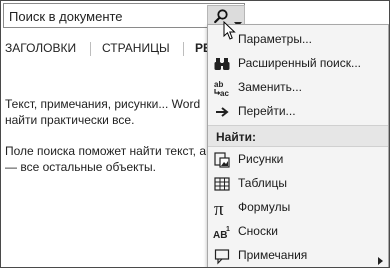  What do you see at coordinates (222, 256) in the screenshot?
I see `comment-icon` at bounding box center [222, 256].